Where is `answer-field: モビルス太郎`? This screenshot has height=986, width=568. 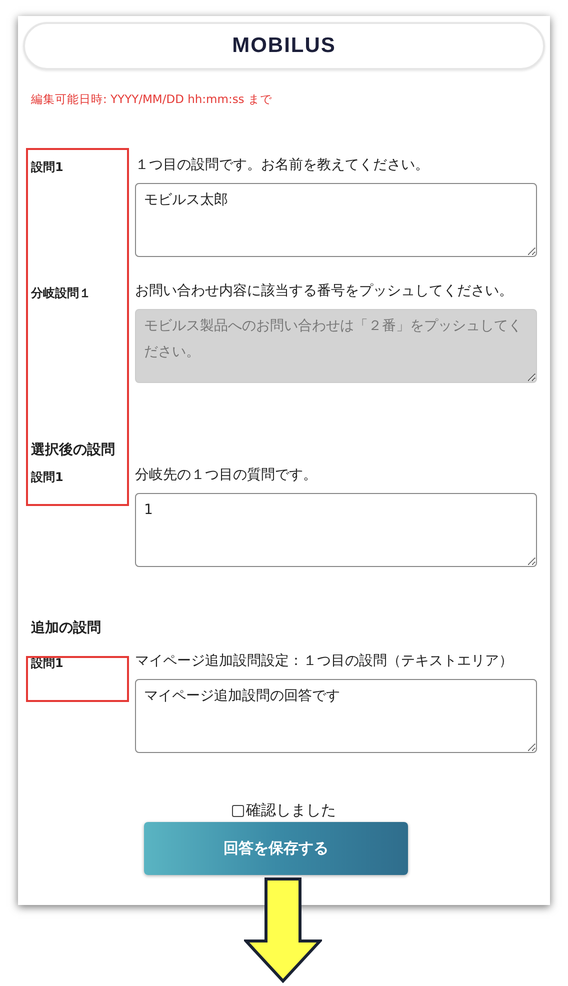
answer-field: モビルス太郎 is located at coordinates (336, 220).